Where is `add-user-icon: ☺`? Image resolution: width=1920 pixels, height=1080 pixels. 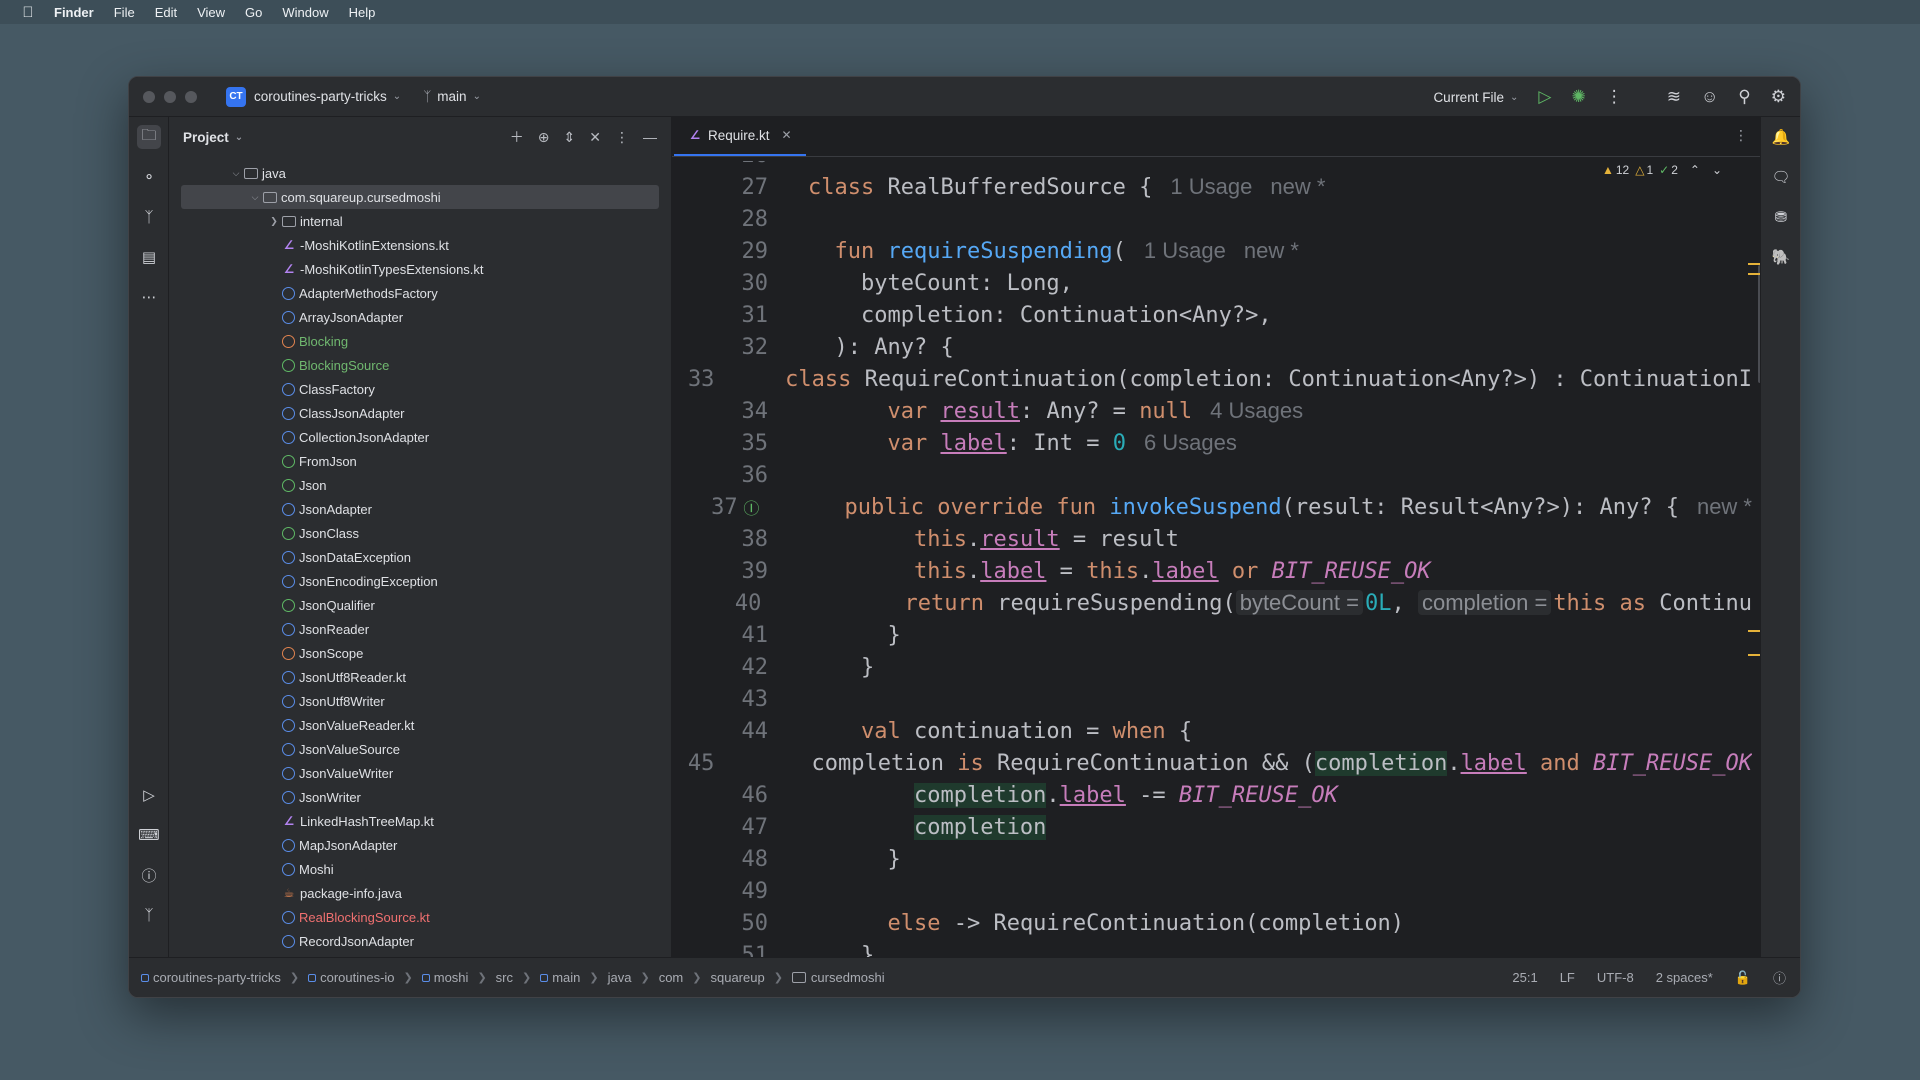
add-user-icon: ☺ is located at coordinates (1709, 97).